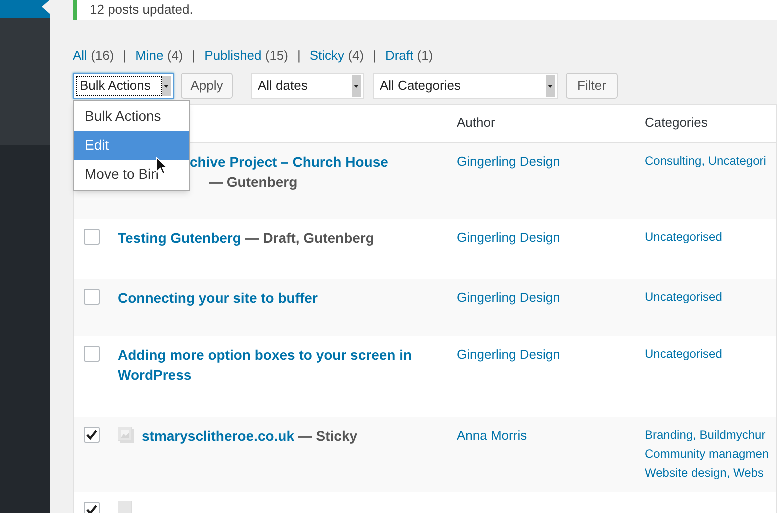 This screenshot has height=513, width=777. What do you see at coordinates (551, 123) in the screenshot?
I see `column-header: Author` at bounding box center [551, 123].